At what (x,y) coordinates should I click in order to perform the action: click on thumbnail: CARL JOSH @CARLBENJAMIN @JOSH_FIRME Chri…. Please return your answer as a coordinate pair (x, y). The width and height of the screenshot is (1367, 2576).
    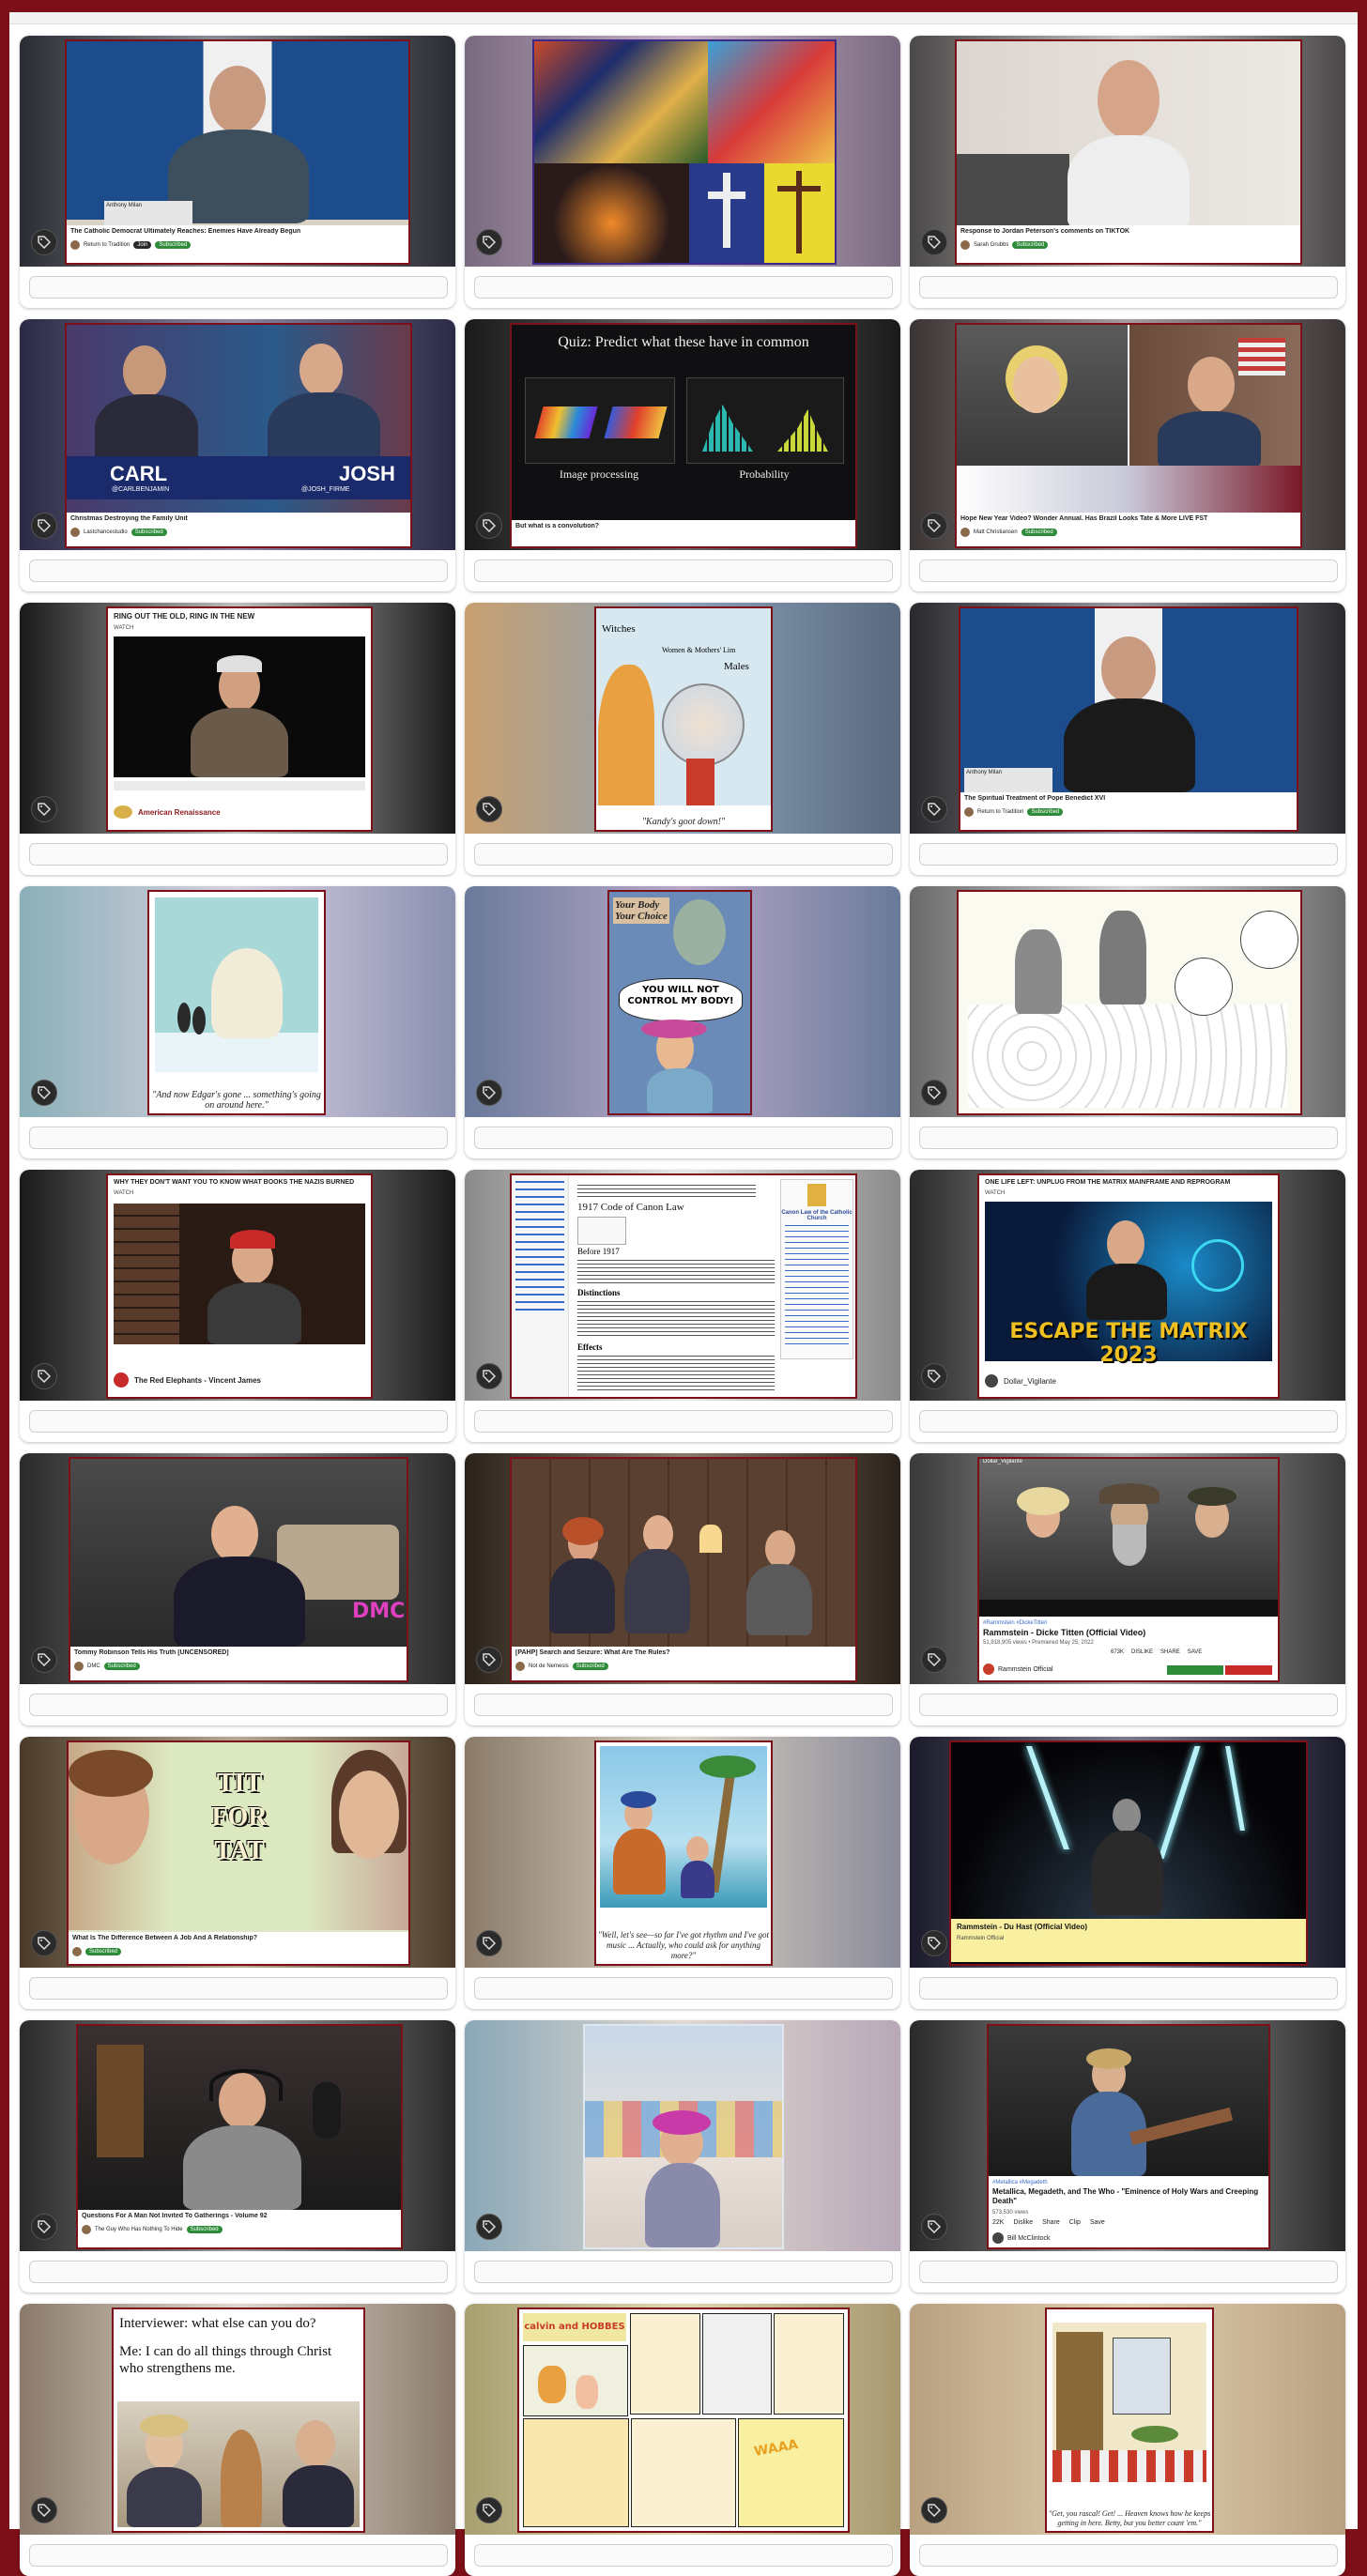
    Looking at the image, I should click on (237, 435).